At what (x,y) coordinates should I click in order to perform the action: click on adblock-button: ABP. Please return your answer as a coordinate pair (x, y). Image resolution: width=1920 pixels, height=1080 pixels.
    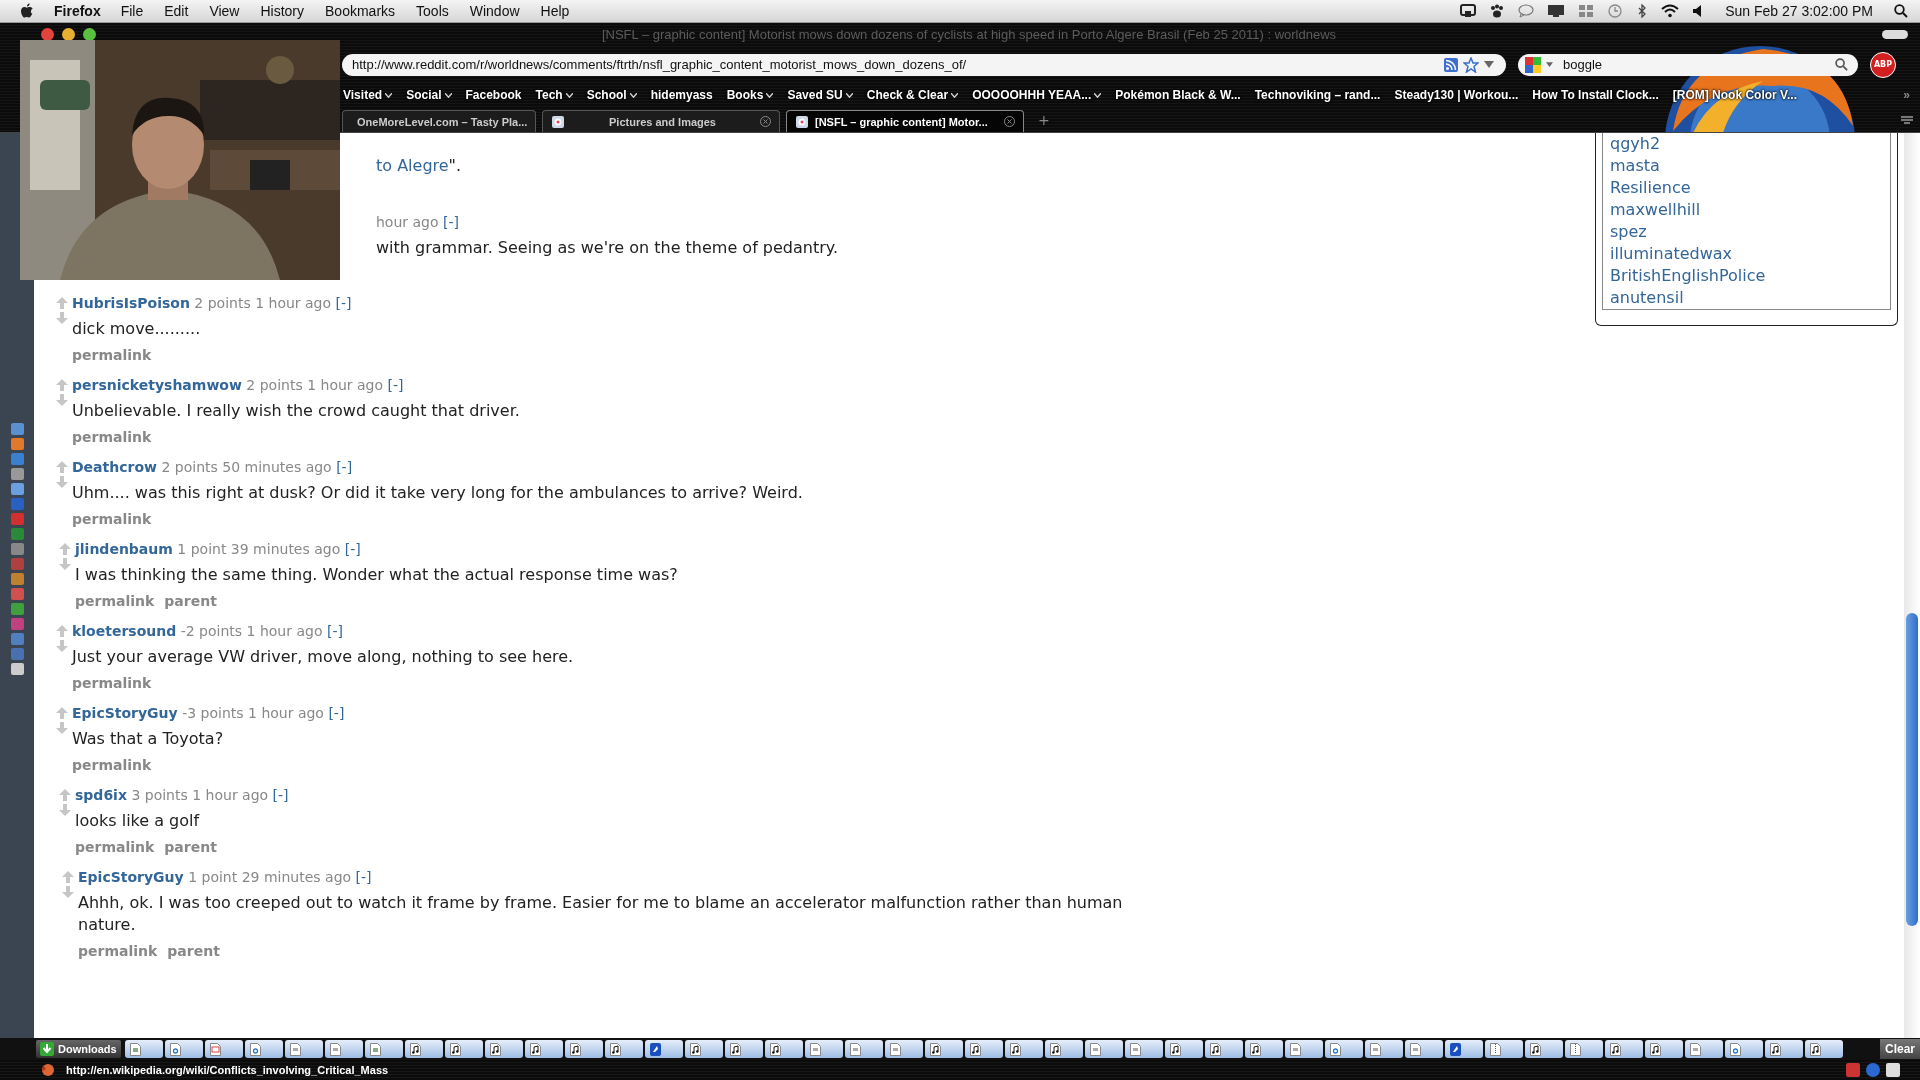
    Looking at the image, I should click on (1883, 64).